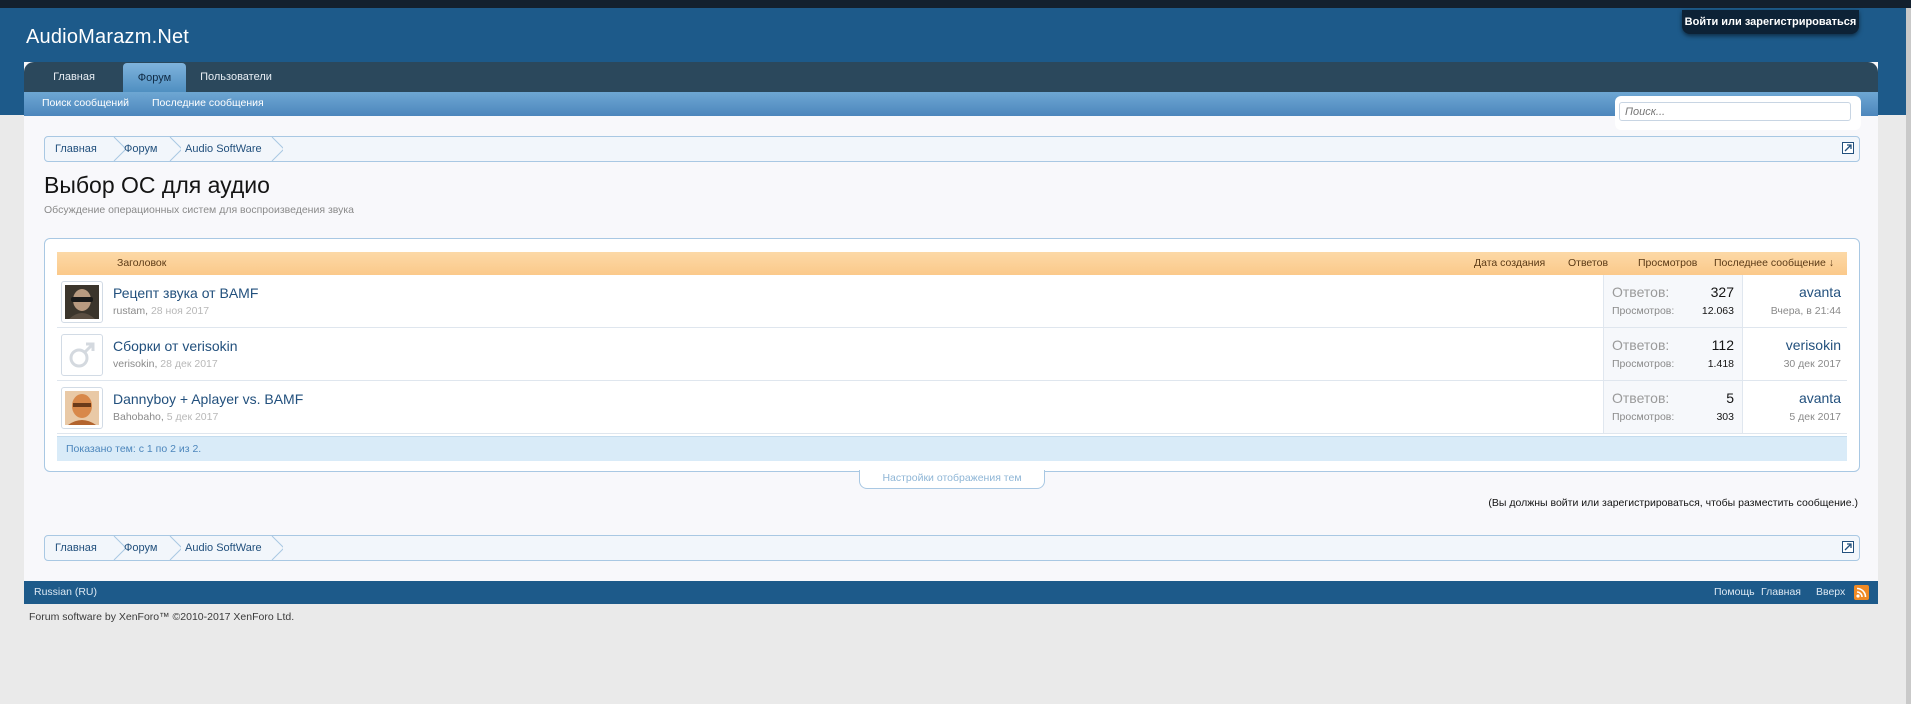 Image resolution: width=1911 pixels, height=704 pixels. What do you see at coordinates (1771, 354) in the screenshot?
I see `last-post: verisokin 30 дек 2017` at bounding box center [1771, 354].